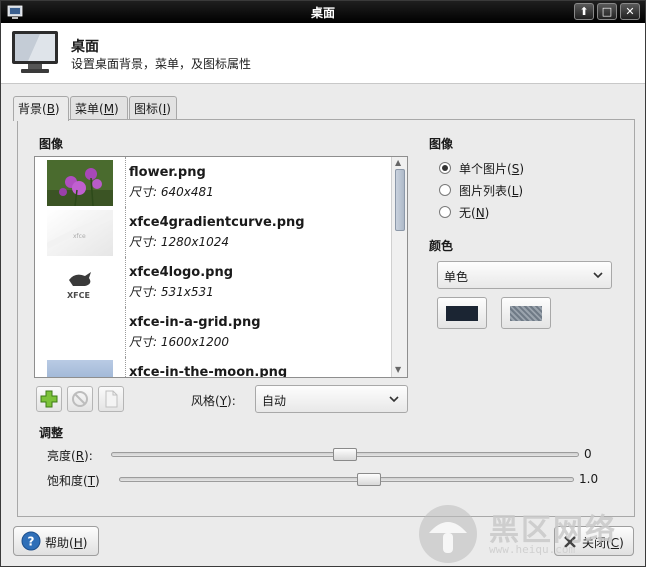  I want to click on add-image-button, so click(49, 399).